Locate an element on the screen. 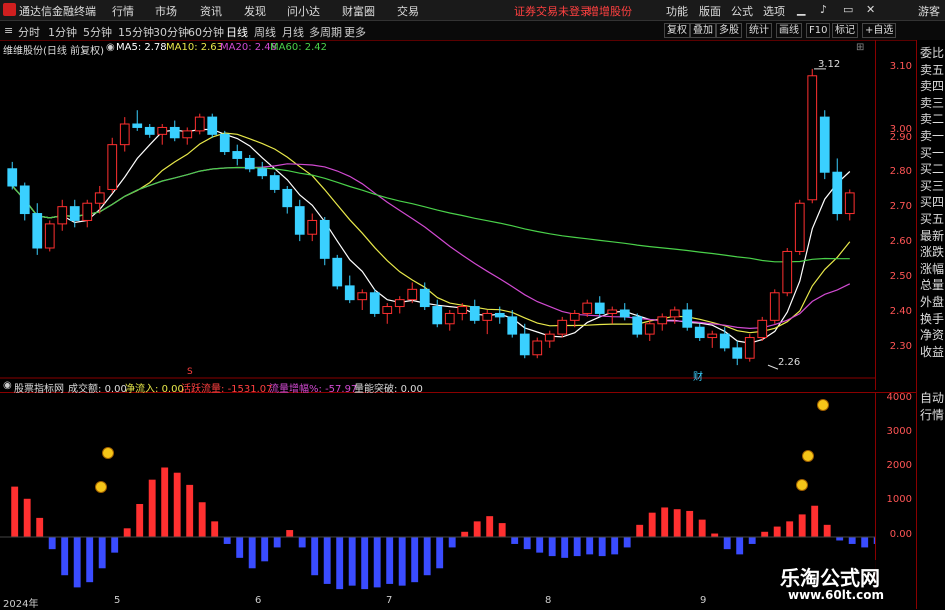  high-price-label: 3.12 is located at coordinates (829, 64).